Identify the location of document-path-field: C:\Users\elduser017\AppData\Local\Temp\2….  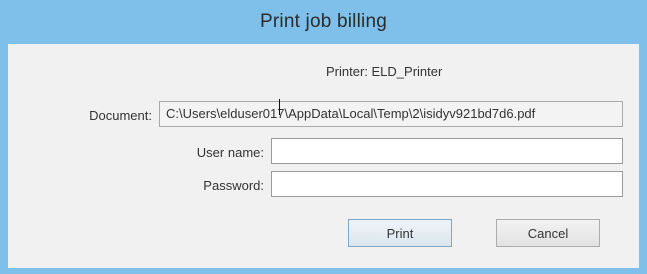
(391, 114).